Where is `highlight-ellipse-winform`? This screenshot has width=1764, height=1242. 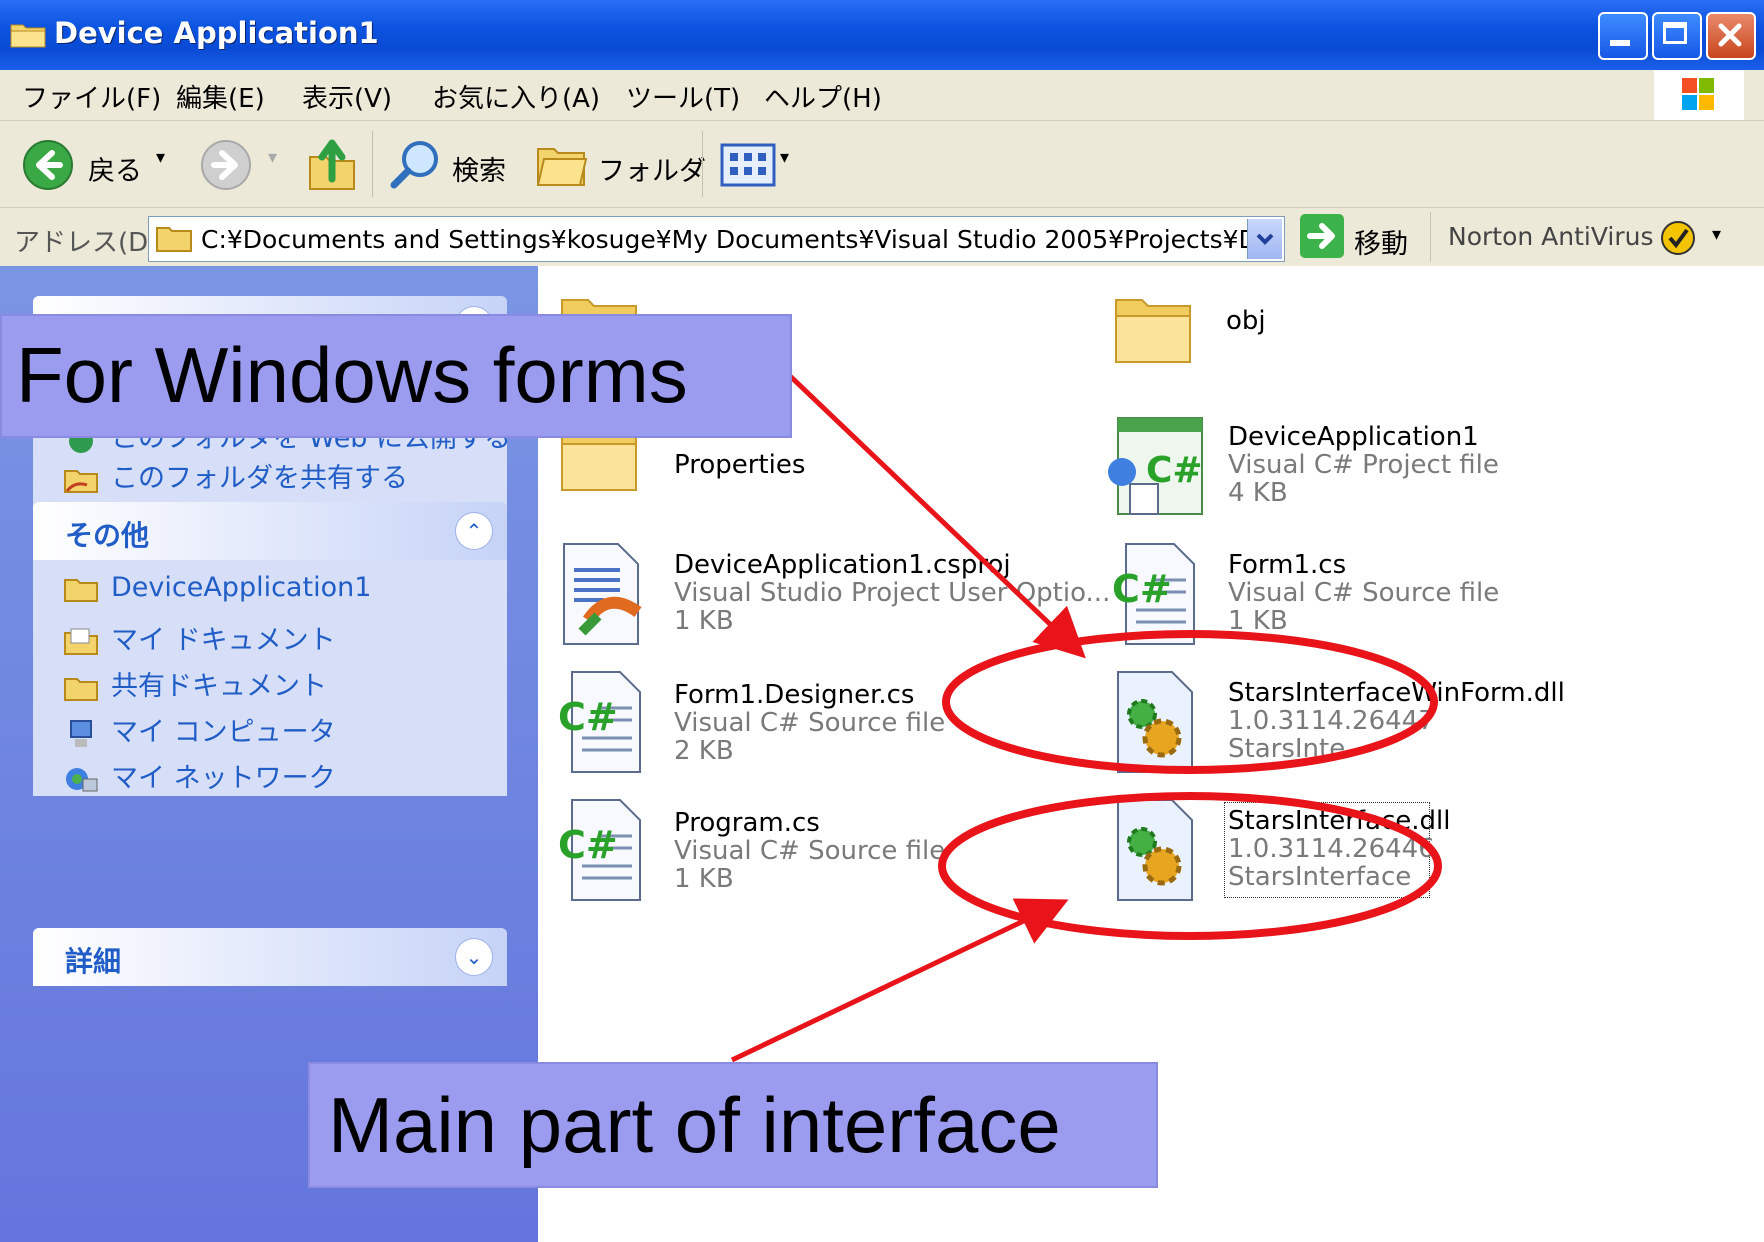
highlight-ellipse-winform is located at coordinates (1190, 702).